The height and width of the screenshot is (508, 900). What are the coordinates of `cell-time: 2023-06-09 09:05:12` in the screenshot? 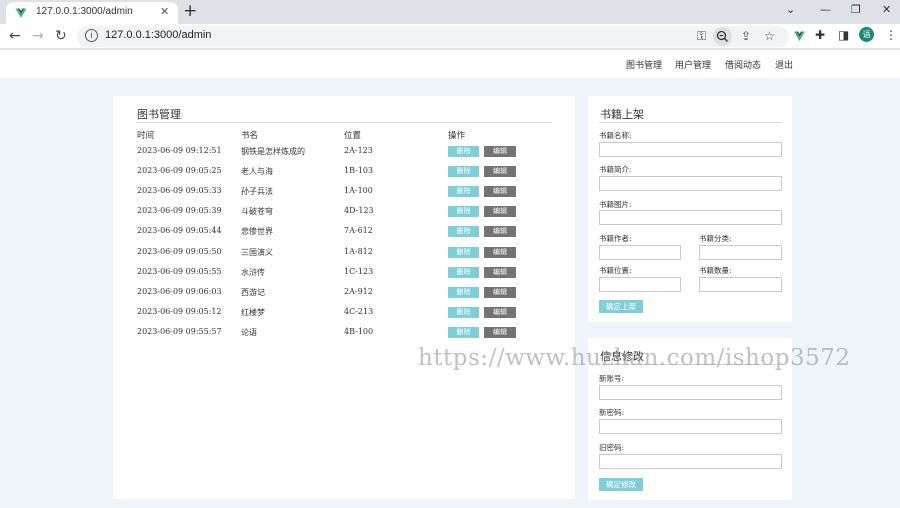 It's located at (179, 311).